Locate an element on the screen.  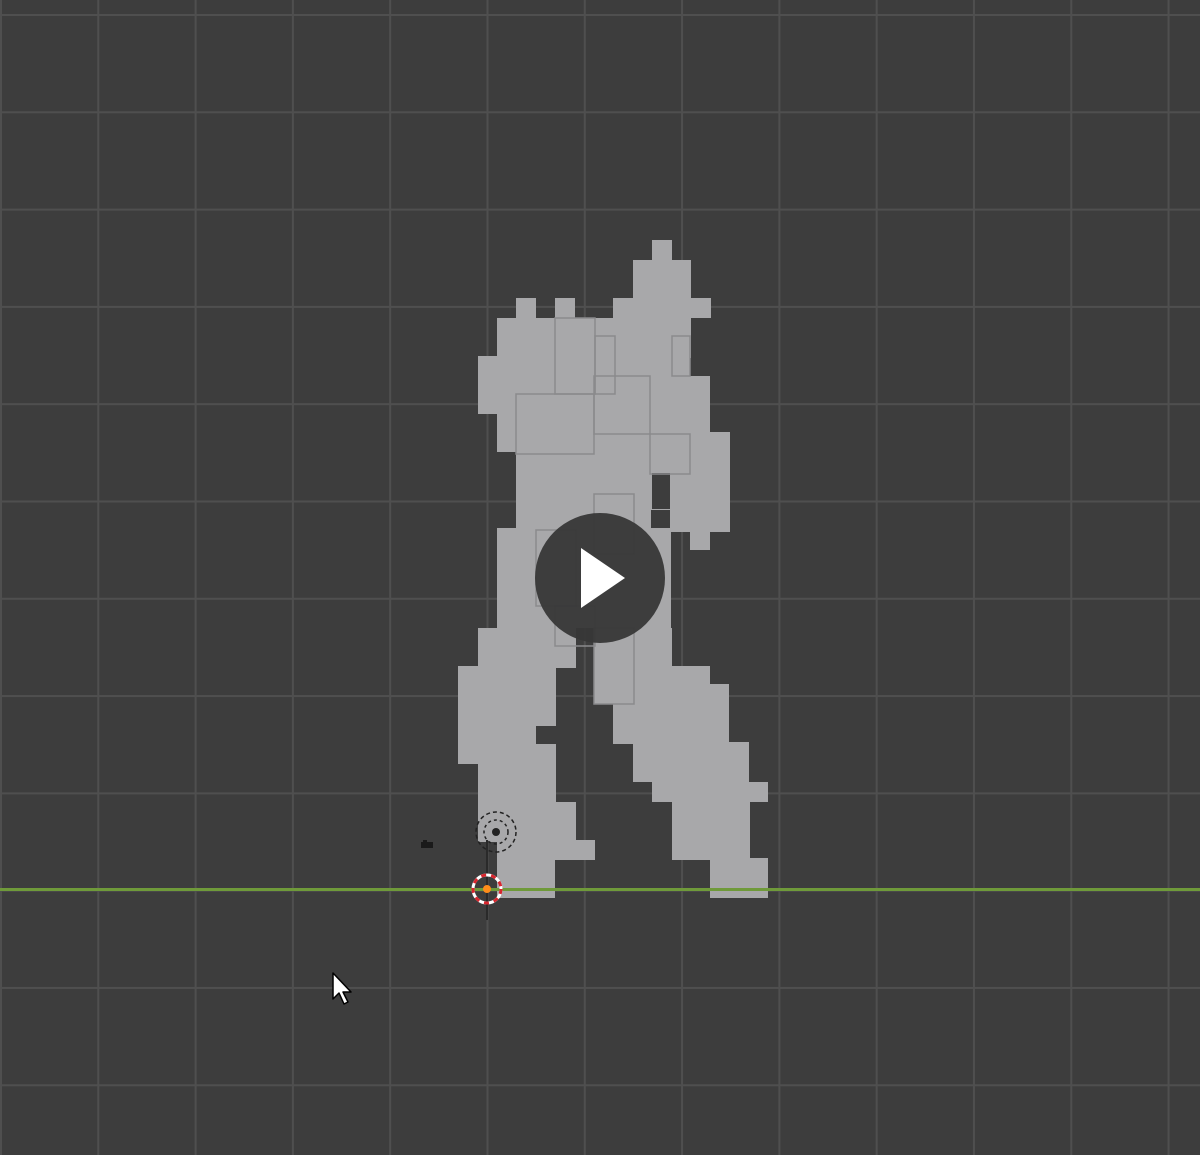
mouse-cursor-icon is located at coordinates (342, 988).